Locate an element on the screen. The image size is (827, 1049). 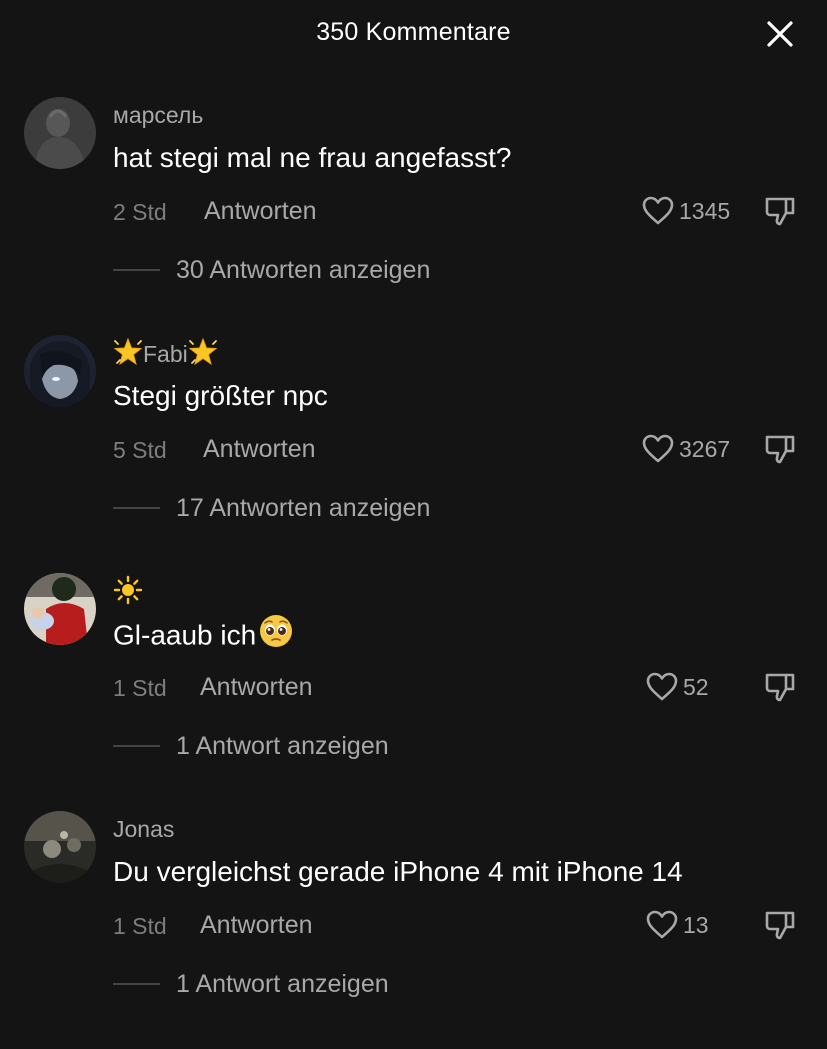
username-text: Fabi is located at coordinates (165, 354).